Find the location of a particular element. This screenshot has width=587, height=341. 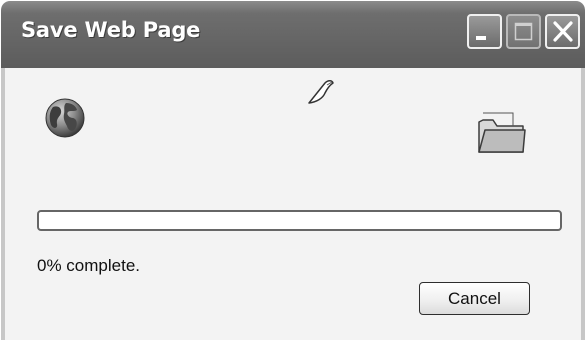

maximize-icon is located at coordinates (523, 31).